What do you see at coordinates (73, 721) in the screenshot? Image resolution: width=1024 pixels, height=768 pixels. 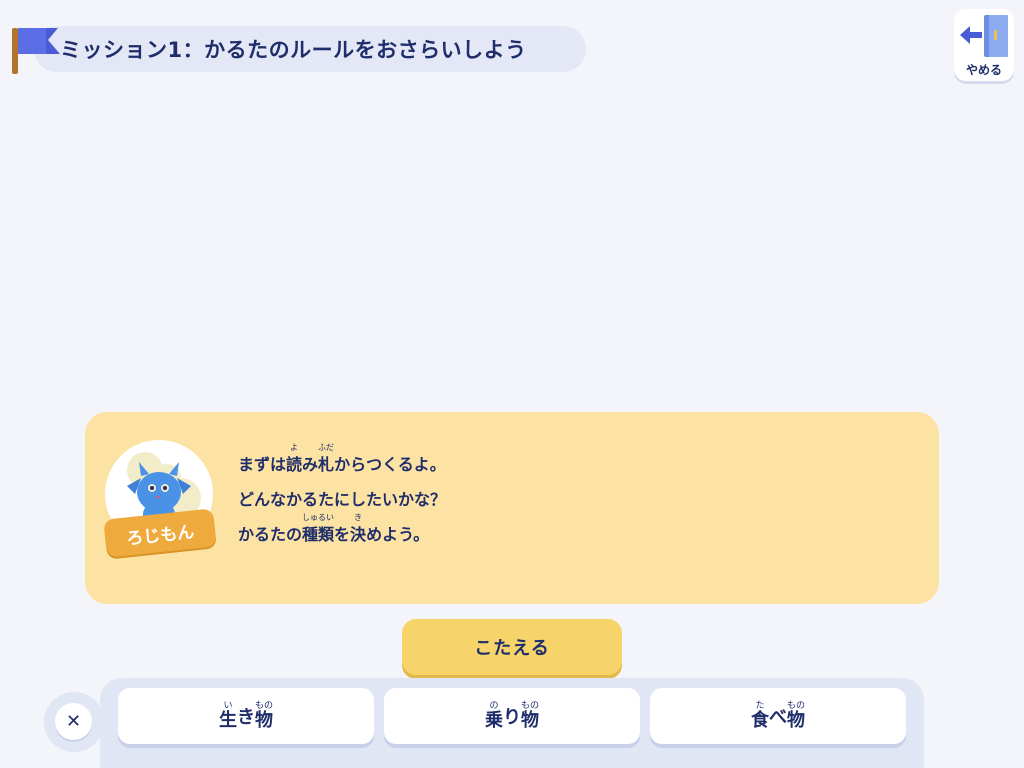 I see `close-icon: ✕` at bounding box center [73, 721].